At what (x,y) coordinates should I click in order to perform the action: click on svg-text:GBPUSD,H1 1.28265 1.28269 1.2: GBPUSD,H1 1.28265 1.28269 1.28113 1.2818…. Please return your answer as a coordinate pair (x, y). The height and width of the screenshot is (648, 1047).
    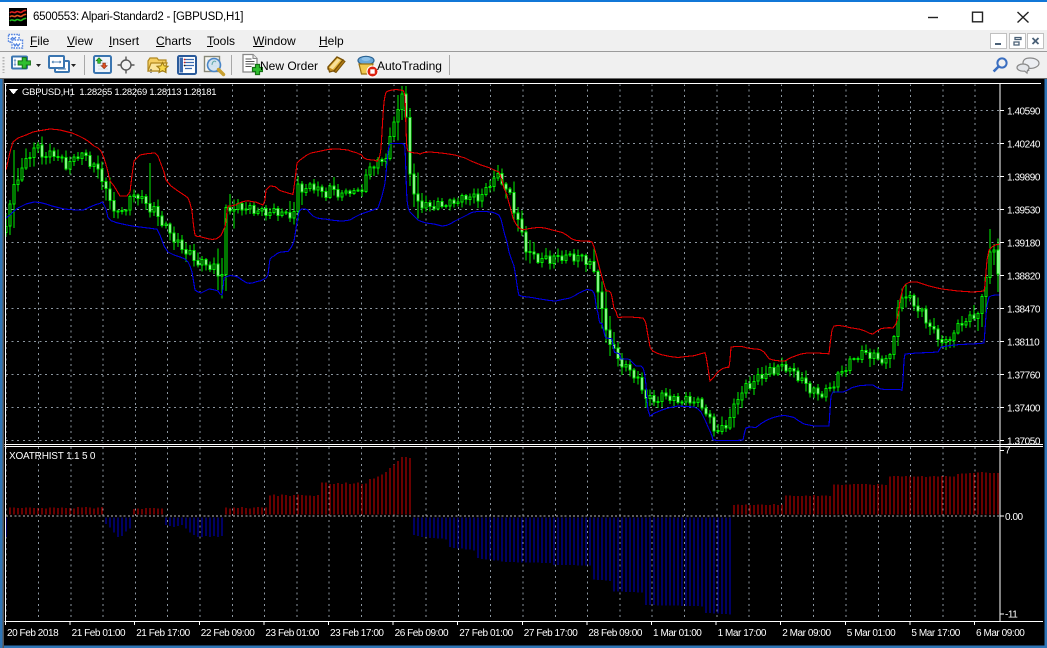
    Looking at the image, I should click on (119, 92).